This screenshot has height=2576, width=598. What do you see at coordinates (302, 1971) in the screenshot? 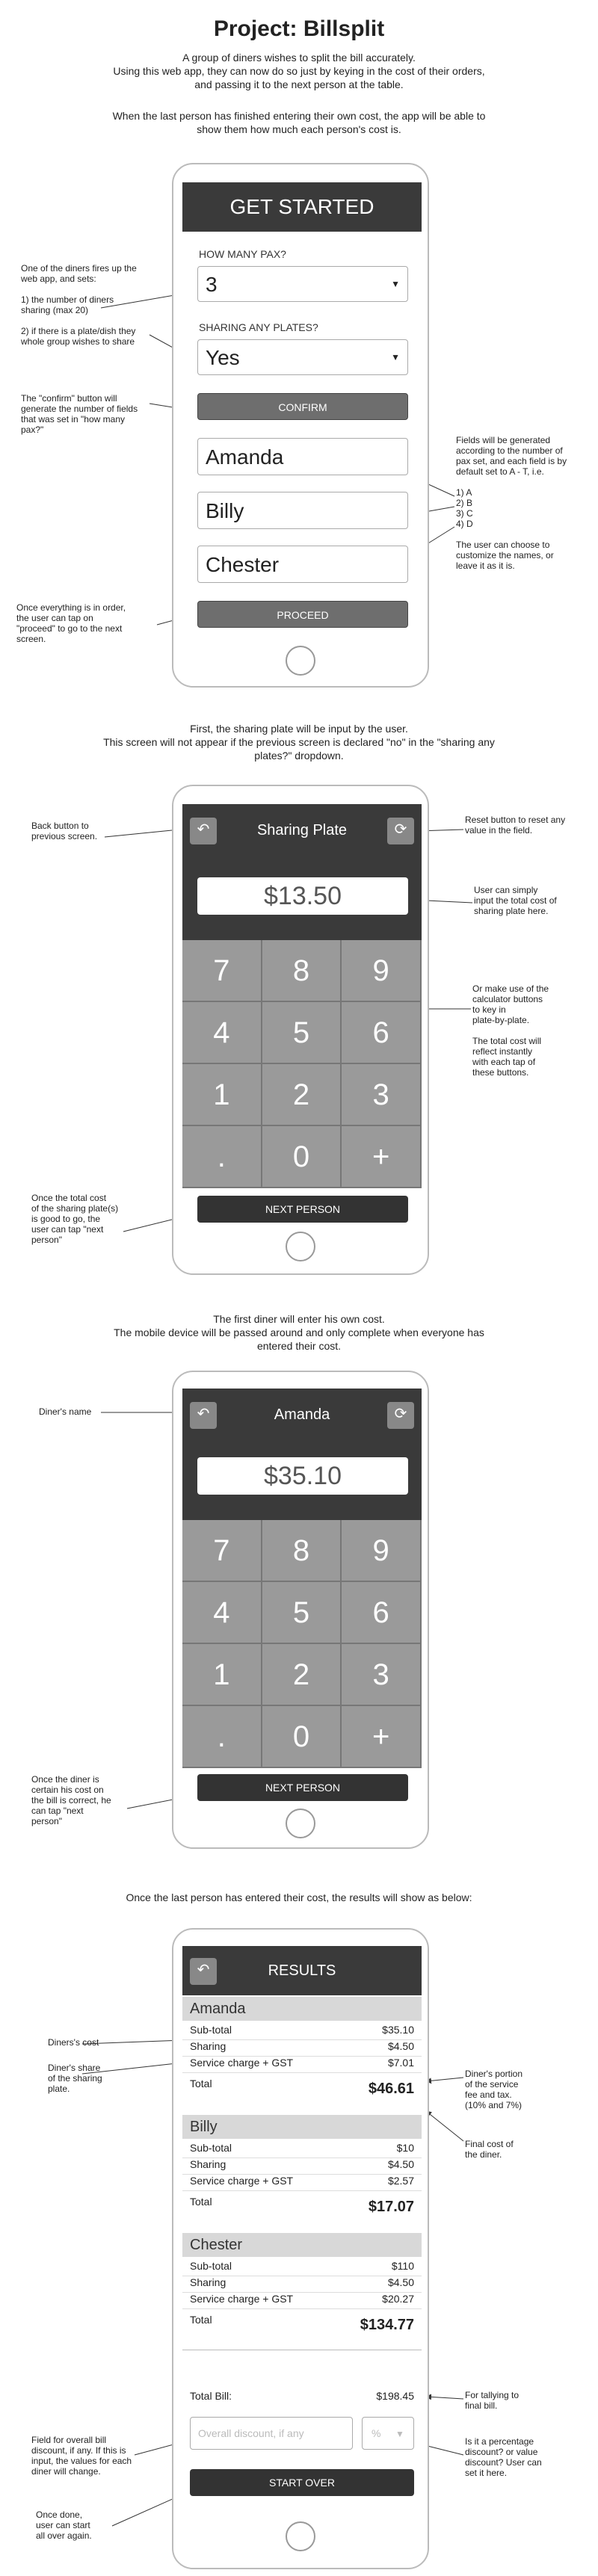
I see `results-title: RESULTS` at bounding box center [302, 1971].